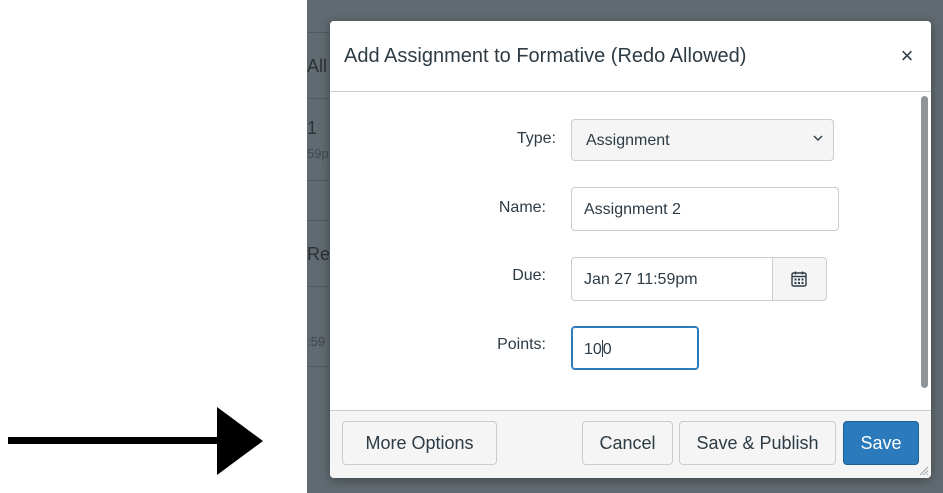 The width and height of the screenshot is (943, 493). Describe the element at coordinates (818, 138) in the screenshot. I see `chevron-down-icon` at that location.